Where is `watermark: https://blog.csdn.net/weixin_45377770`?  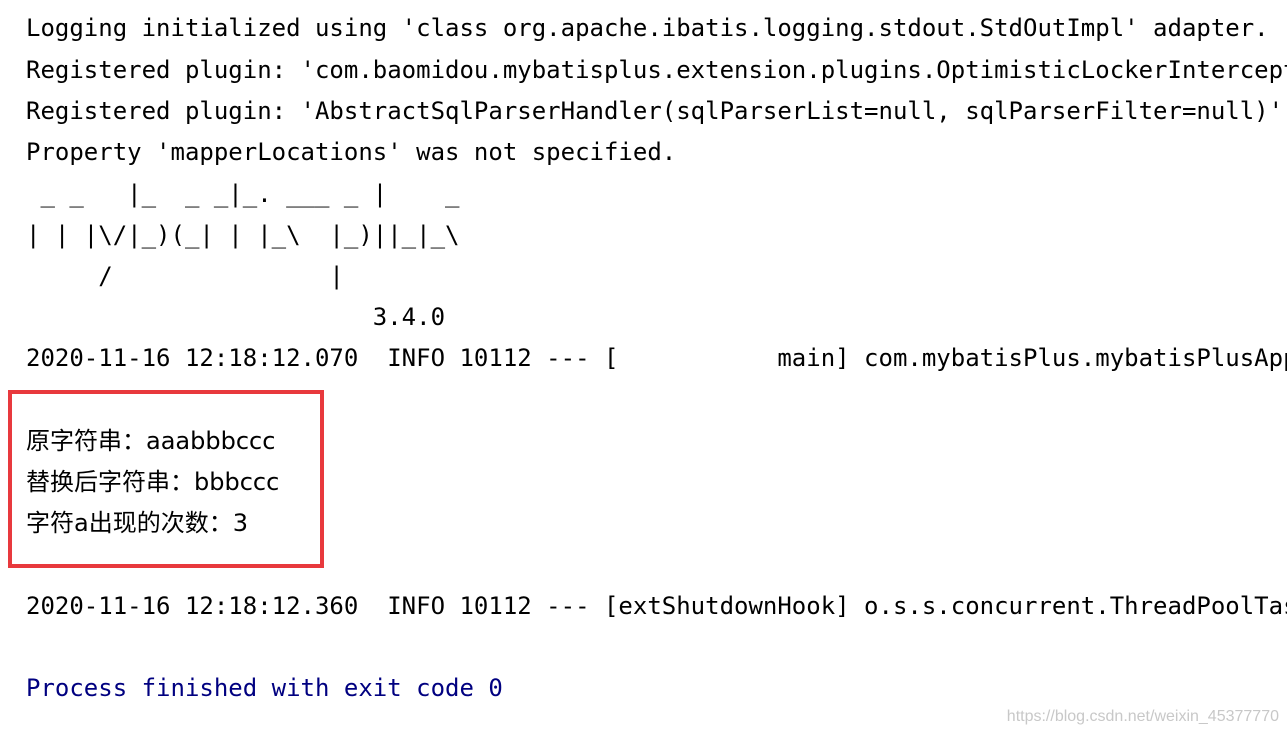
watermark: https://blog.csdn.net/weixin_45377770 is located at coordinates (1142, 716).